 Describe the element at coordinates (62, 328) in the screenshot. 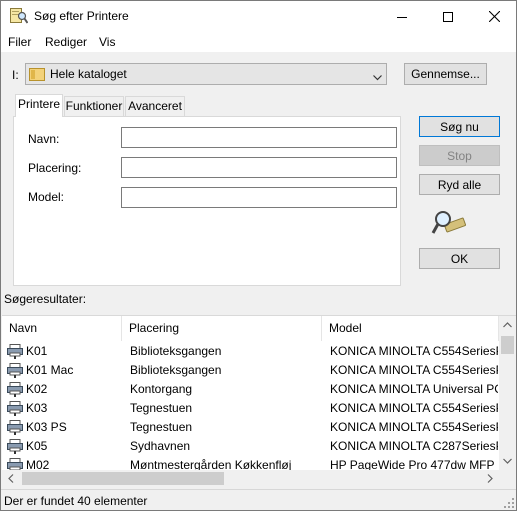

I see `column-header-name: Navn` at that location.